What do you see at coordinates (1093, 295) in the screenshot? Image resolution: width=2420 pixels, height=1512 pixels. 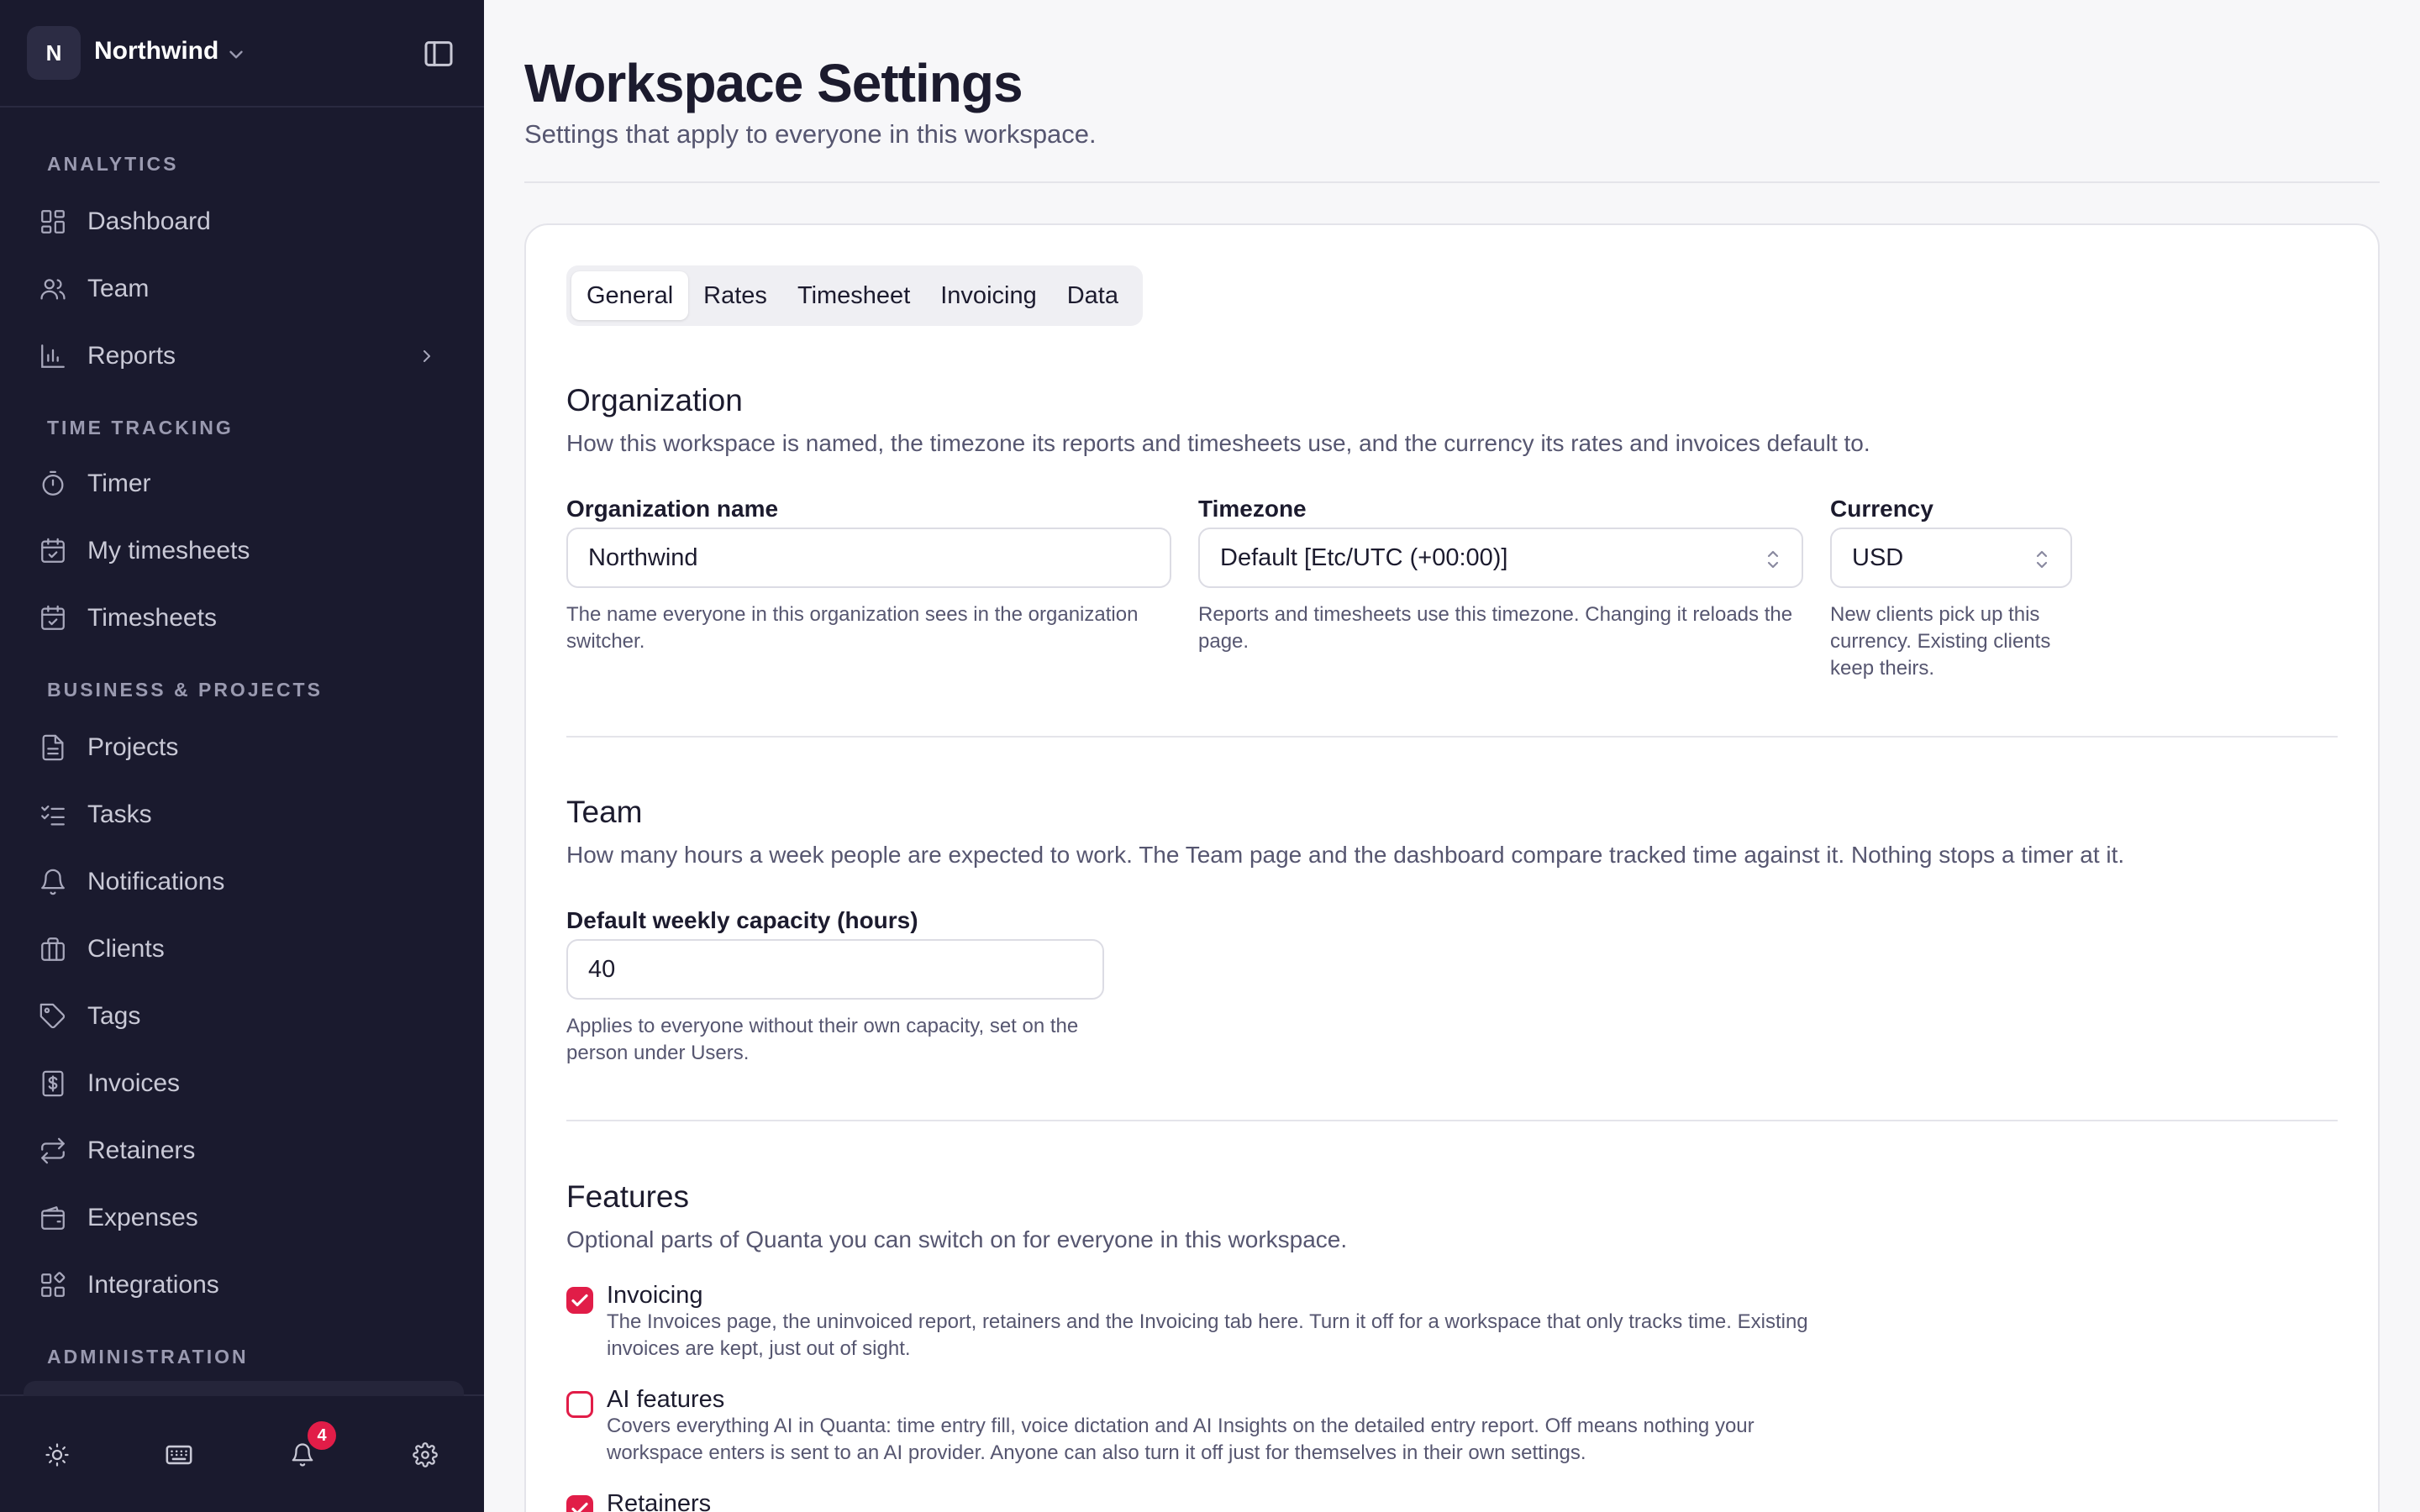 I see `tab-data: Data` at bounding box center [1093, 295].